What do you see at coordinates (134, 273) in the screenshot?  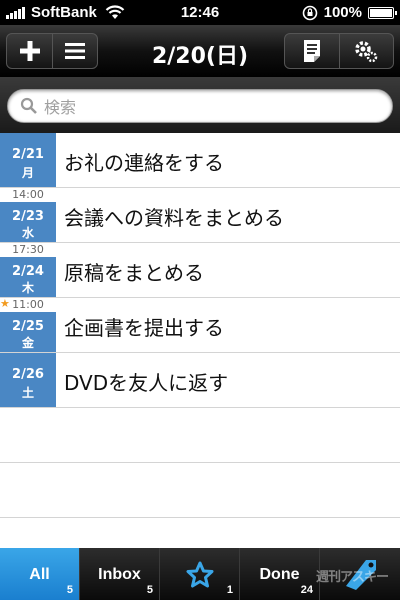 I see `task-title: 原稿をまとめる` at bounding box center [134, 273].